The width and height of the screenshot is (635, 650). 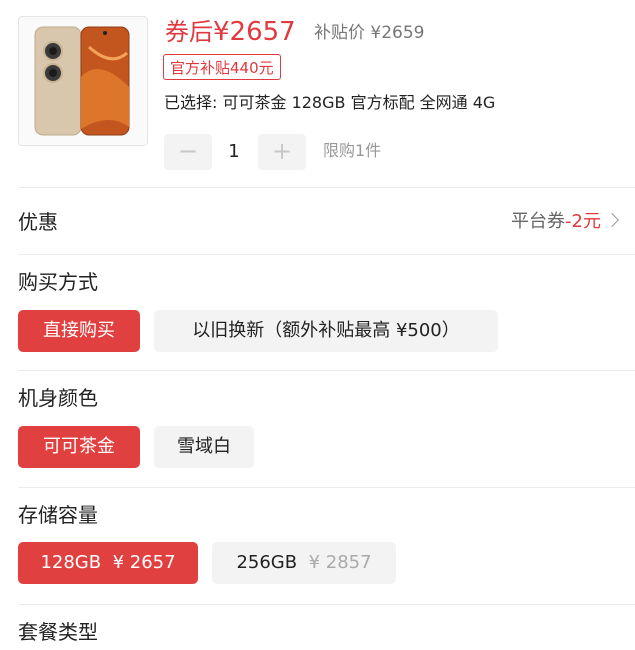 What do you see at coordinates (583, 221) in the screenshot?
I see `coupon-value: -2元` at bounding box center [583, 221].